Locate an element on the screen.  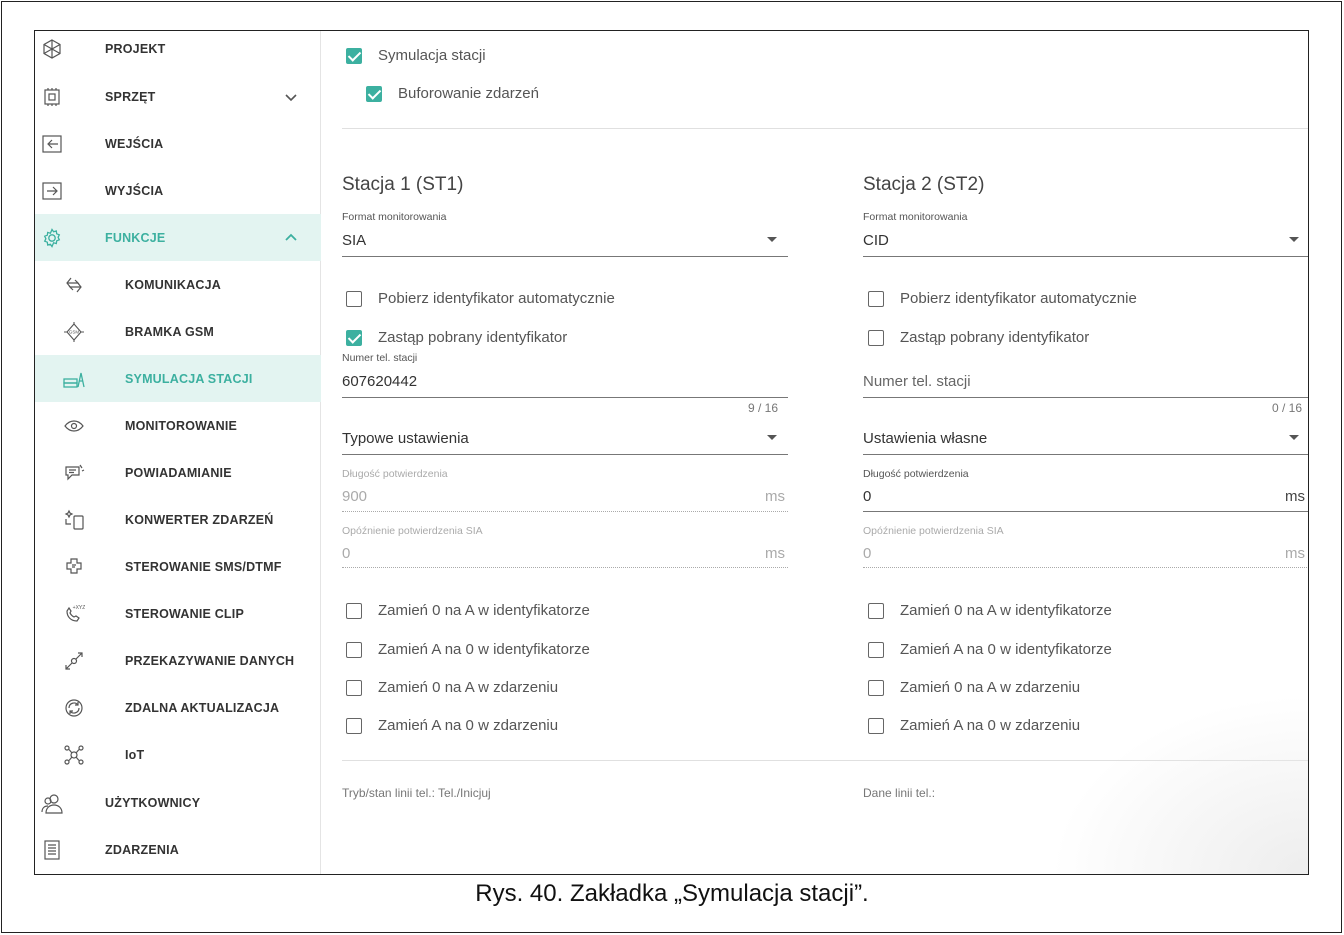
sidebar-item-zdarzenia: ZDARZENIA is located at coordinates (178, 849).